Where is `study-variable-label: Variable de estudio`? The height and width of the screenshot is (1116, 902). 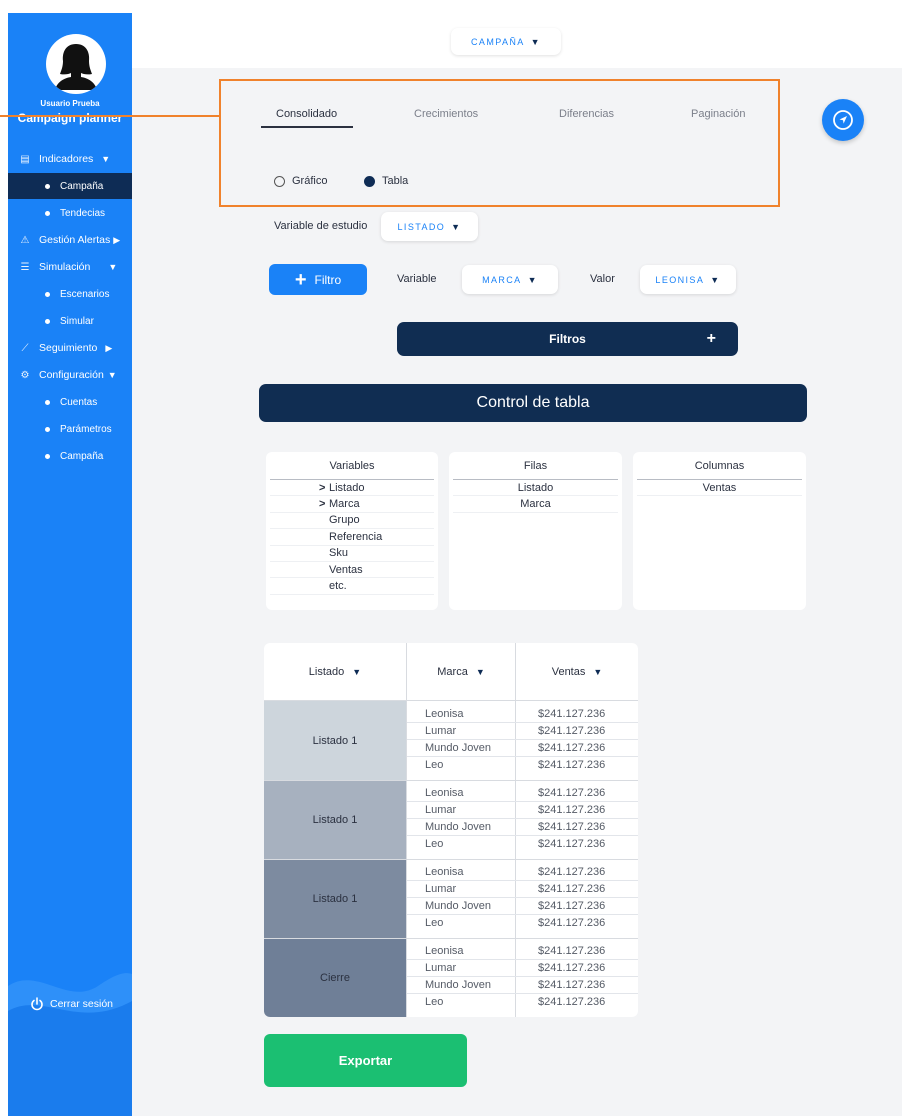 study-variable-label: Variable de estudio is located at coordinates (321, 226).